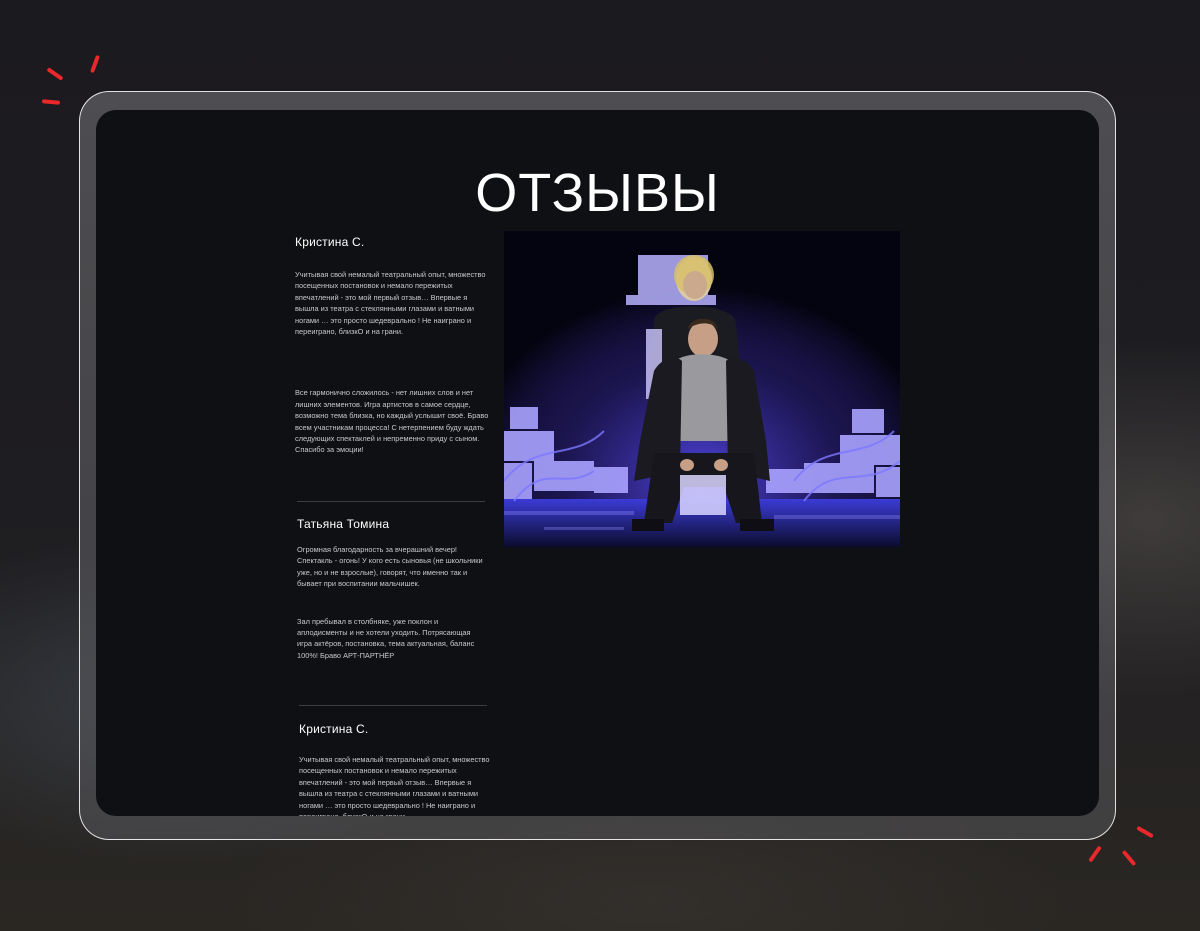 The height and width of the screenshot is (931, 1200). I want to click on reviewer-name: Татьяна Томина, so click(343, 524).